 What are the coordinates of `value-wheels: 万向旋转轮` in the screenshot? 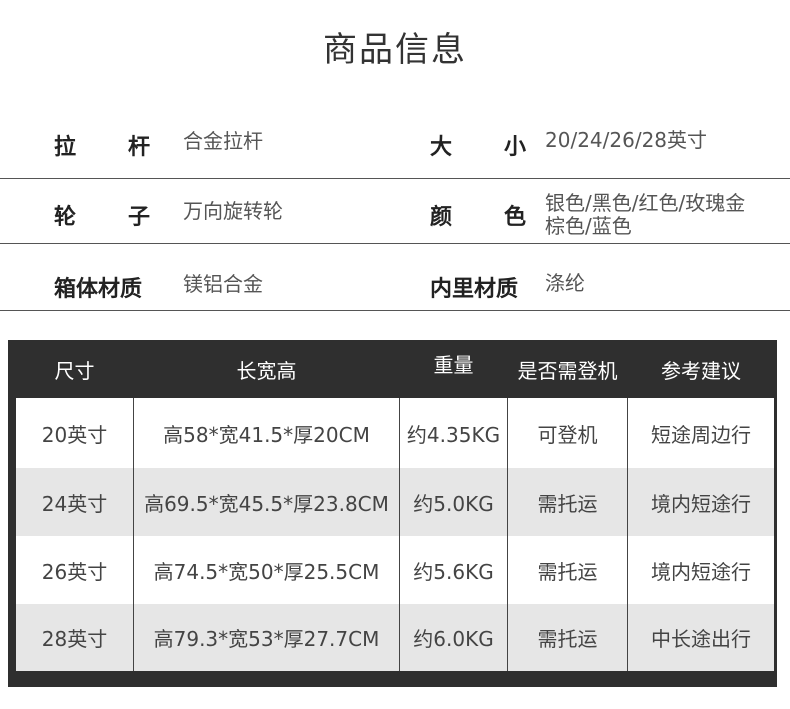 It's located at (233, 211).